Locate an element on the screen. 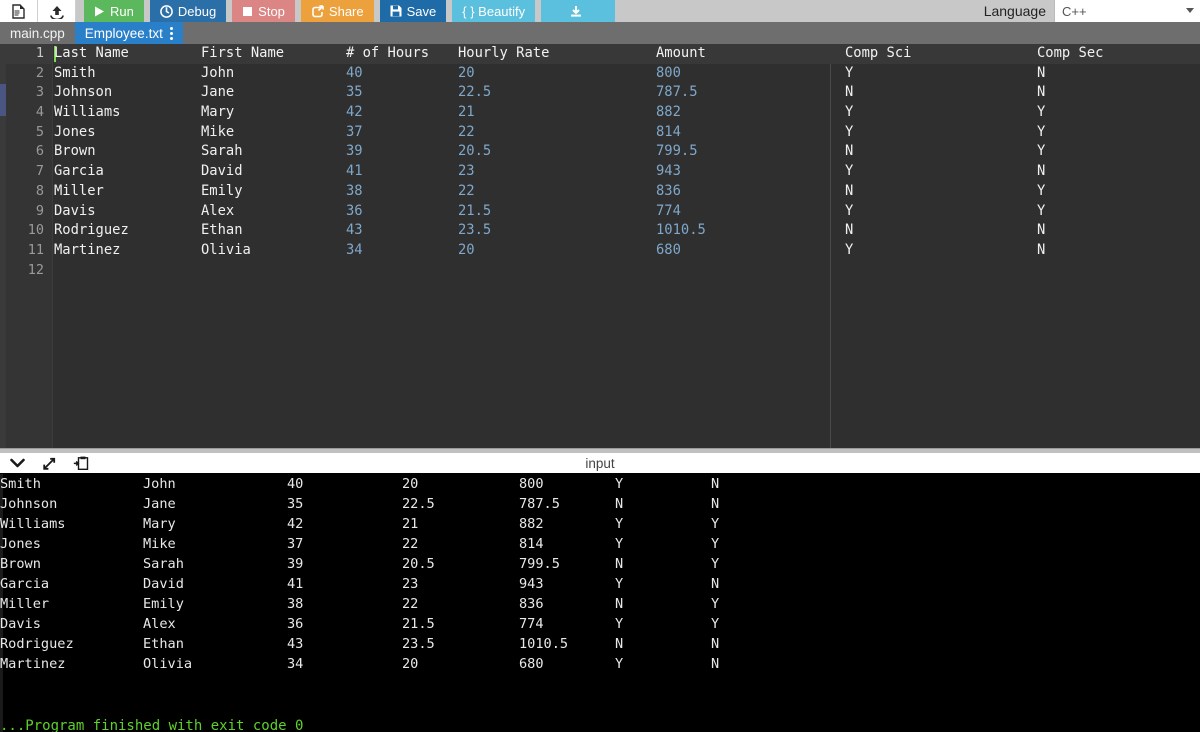 The height and width of the screenshot is (732, 1200). cell-comp-sci: Y is located at coordinates (849, 72).